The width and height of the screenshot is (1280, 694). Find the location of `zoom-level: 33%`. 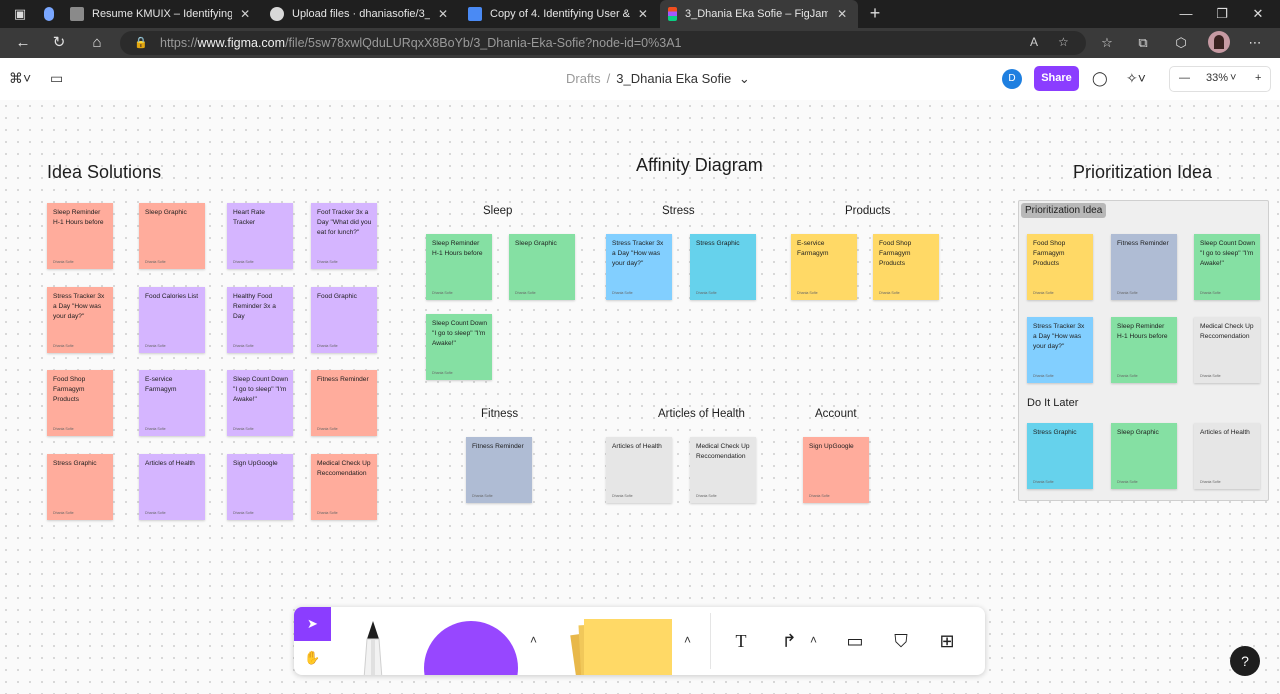

zoom-level: 33% is located at coordinates (1217, 78).